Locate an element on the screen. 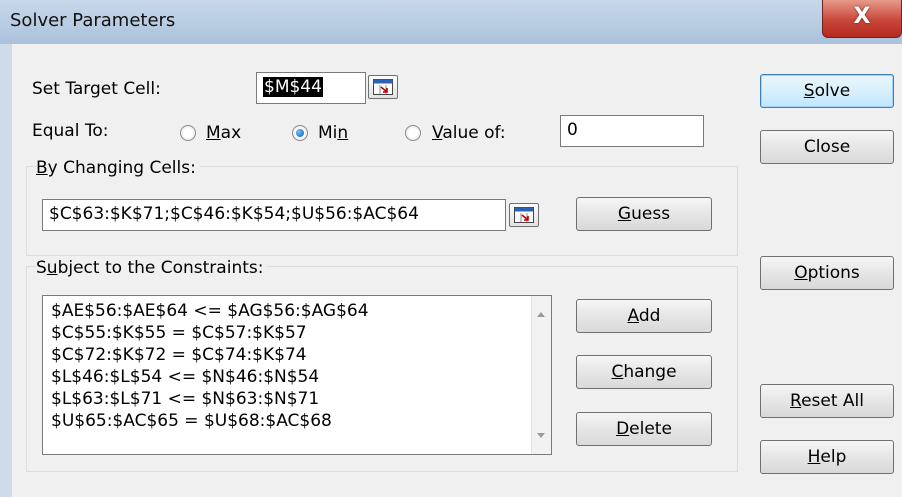 This screenshot has height=497, width=902. list-item: $C$55:$K$55 = $C$57:$K$57 is located at coordinates (206, 333).